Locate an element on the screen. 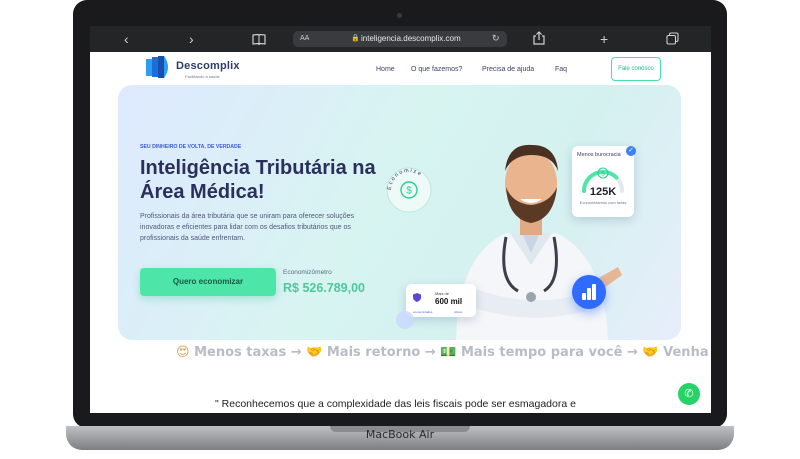 This screenshot has height=459, width=800. economize-stamp-icon: Economize $ is located at coordinates (409, 190).